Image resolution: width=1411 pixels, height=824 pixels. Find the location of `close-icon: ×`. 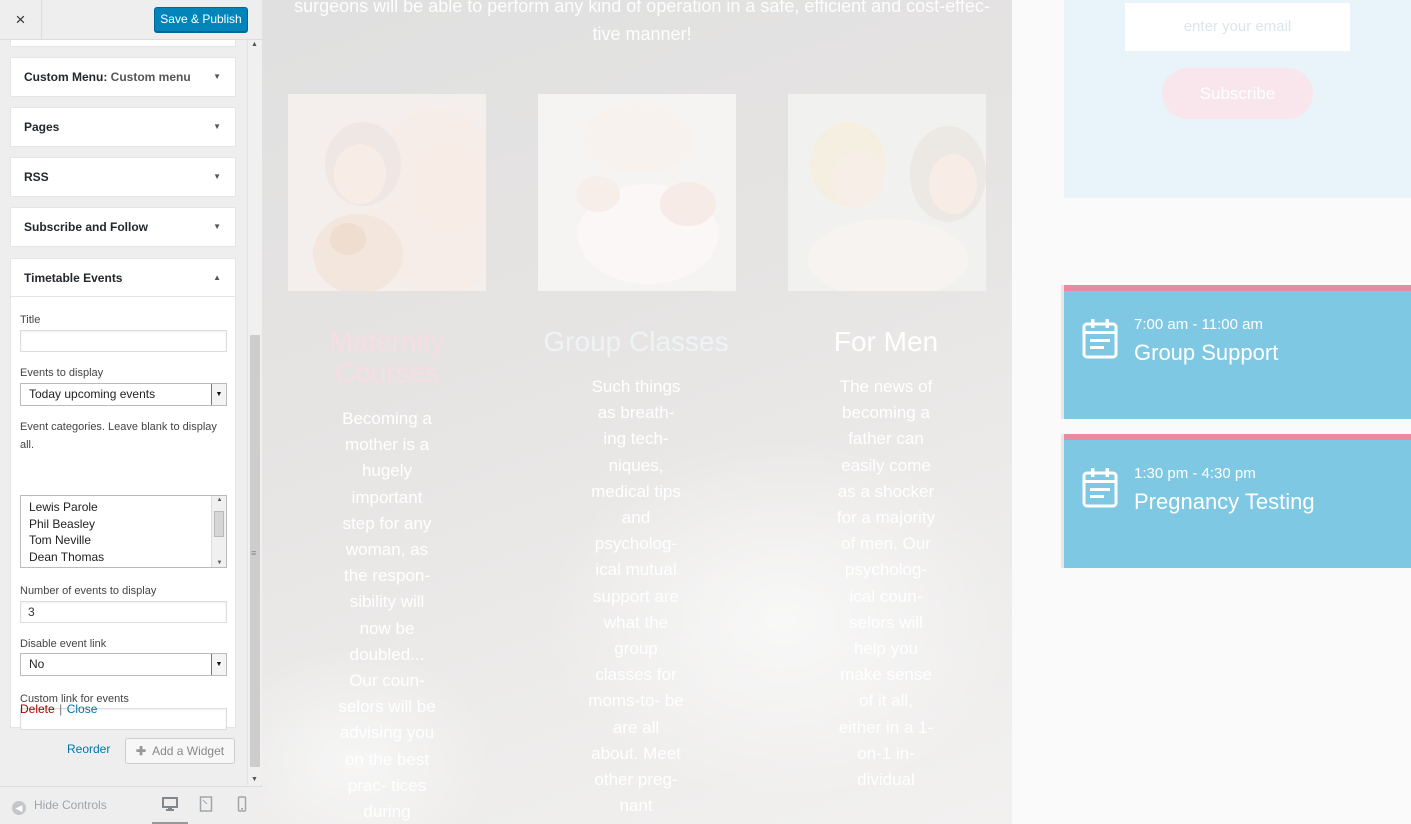

close-icon: × is located at coordinates (20, 19).